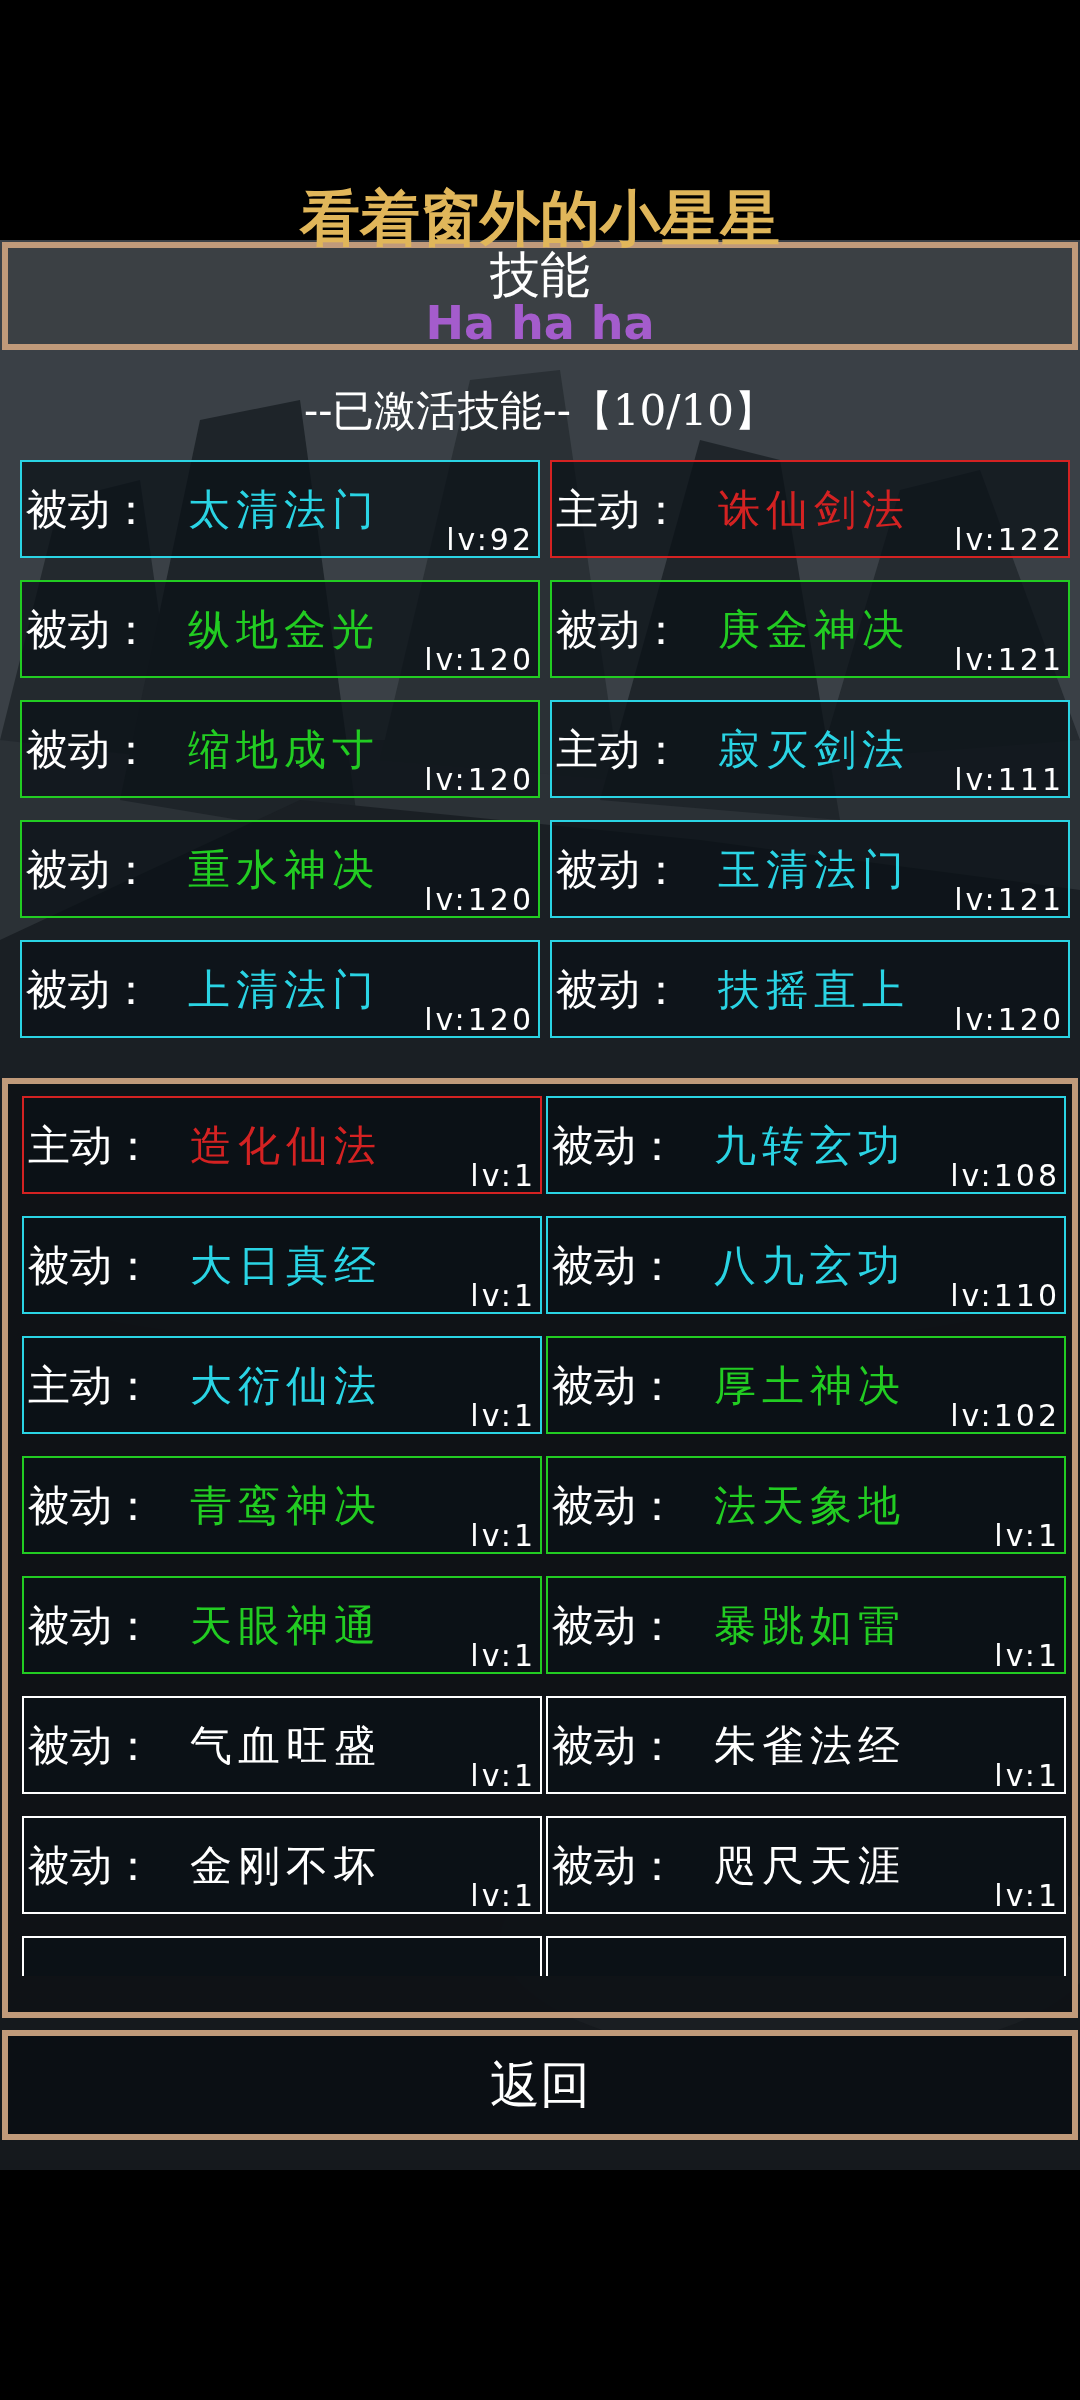  What do you see at coordinates (286, 1625) in the screenshot?
I see `skill-name: 天眼神通` at bounding box center [286, 1625].